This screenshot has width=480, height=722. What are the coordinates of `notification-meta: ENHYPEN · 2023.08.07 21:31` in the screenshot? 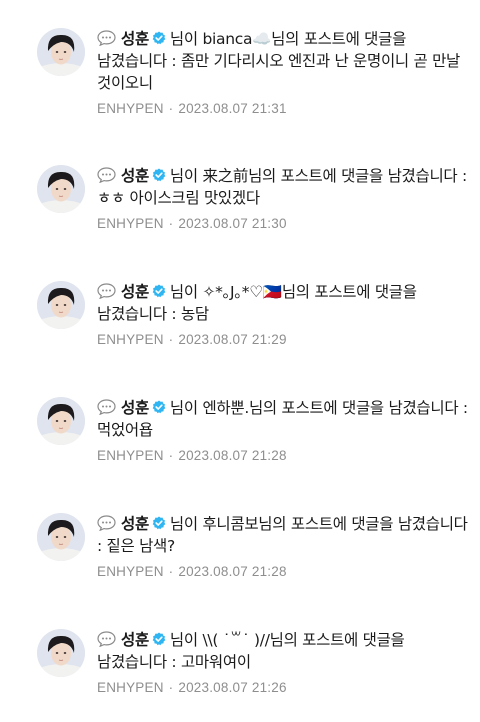 It's located at (283, 108).